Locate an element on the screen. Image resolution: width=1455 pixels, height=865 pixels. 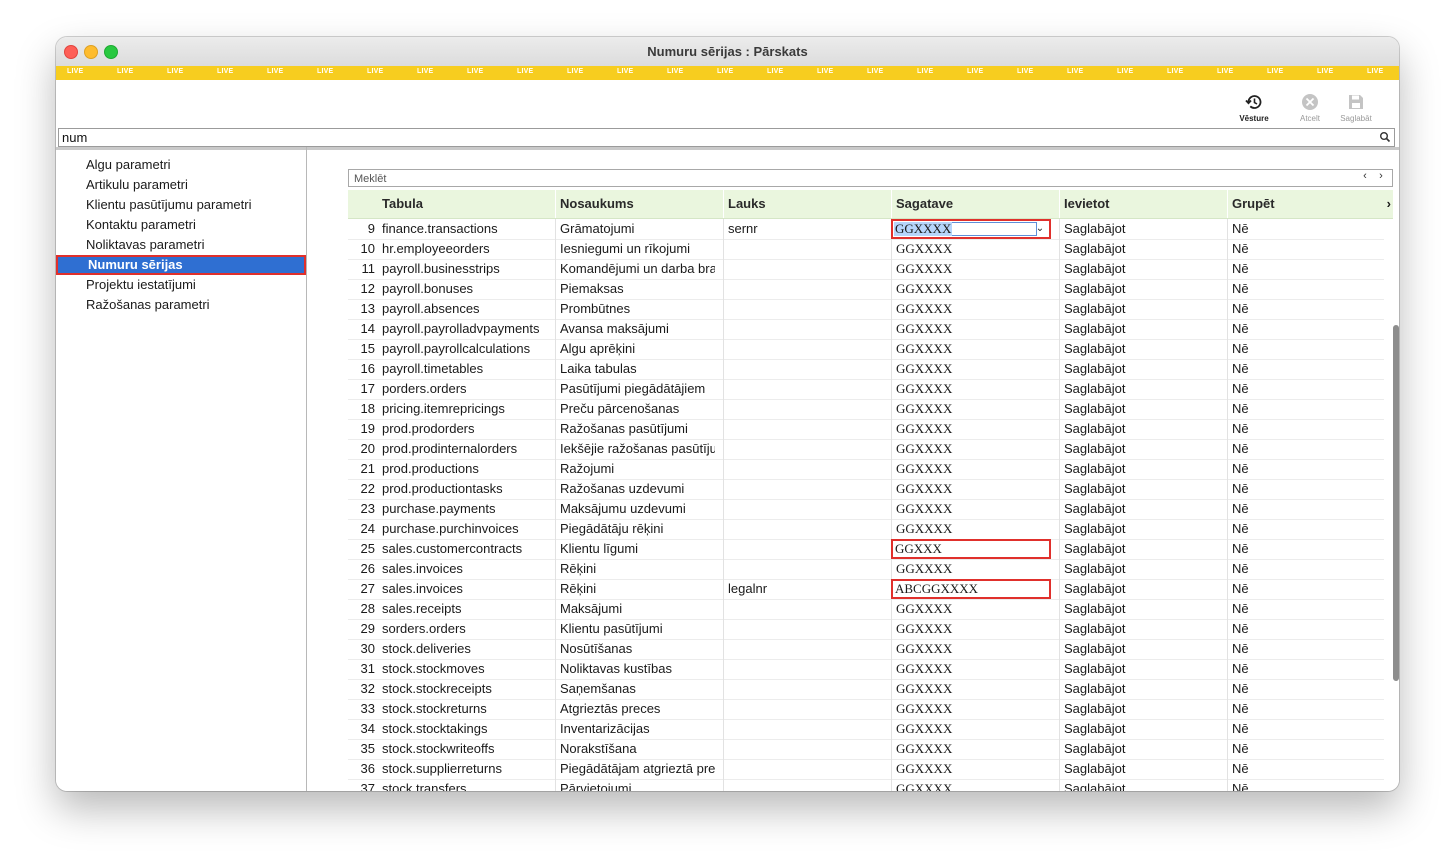
cell-nosaukums: Inventarizācijas is located at coordinates (635, 729).